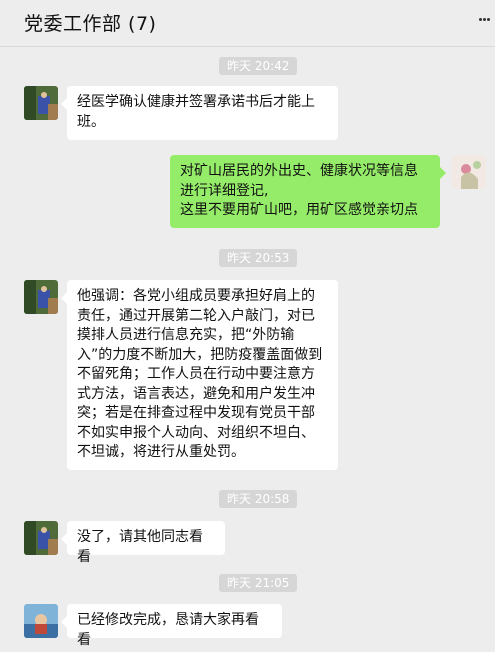  Describe the element at coordinates (258, 66) in the screenshot. I see `timestamp: 昨天 20:42` at that location.